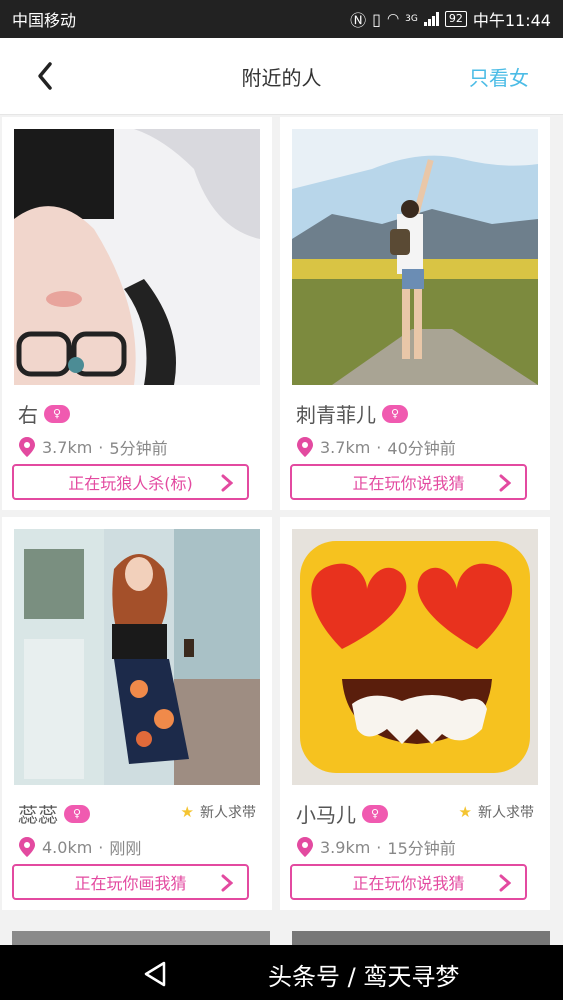 The width and height of the screenshot is (563, 1000). I want to click on last-active: 15分钟前, so click(421, 848).